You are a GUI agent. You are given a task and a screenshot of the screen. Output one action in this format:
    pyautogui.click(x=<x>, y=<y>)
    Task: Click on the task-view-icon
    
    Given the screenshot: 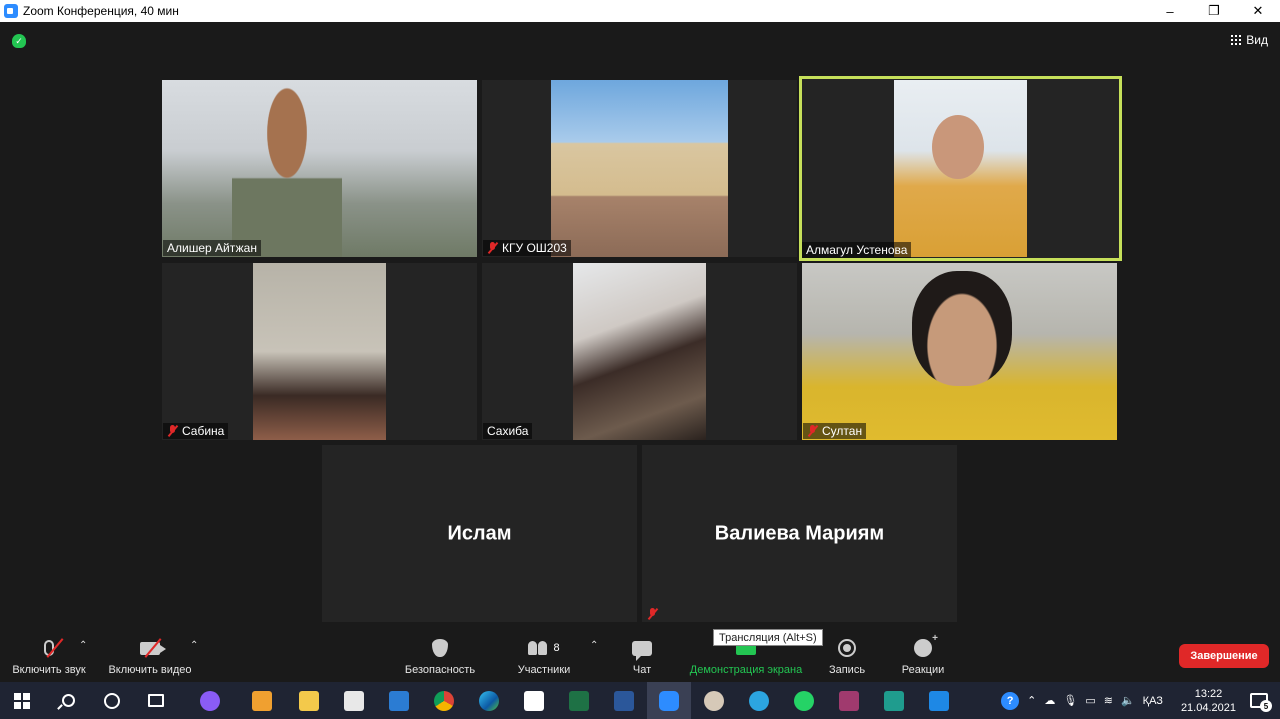 What is the action you would take?
    pyautogui.click(x=156, y=700)
    